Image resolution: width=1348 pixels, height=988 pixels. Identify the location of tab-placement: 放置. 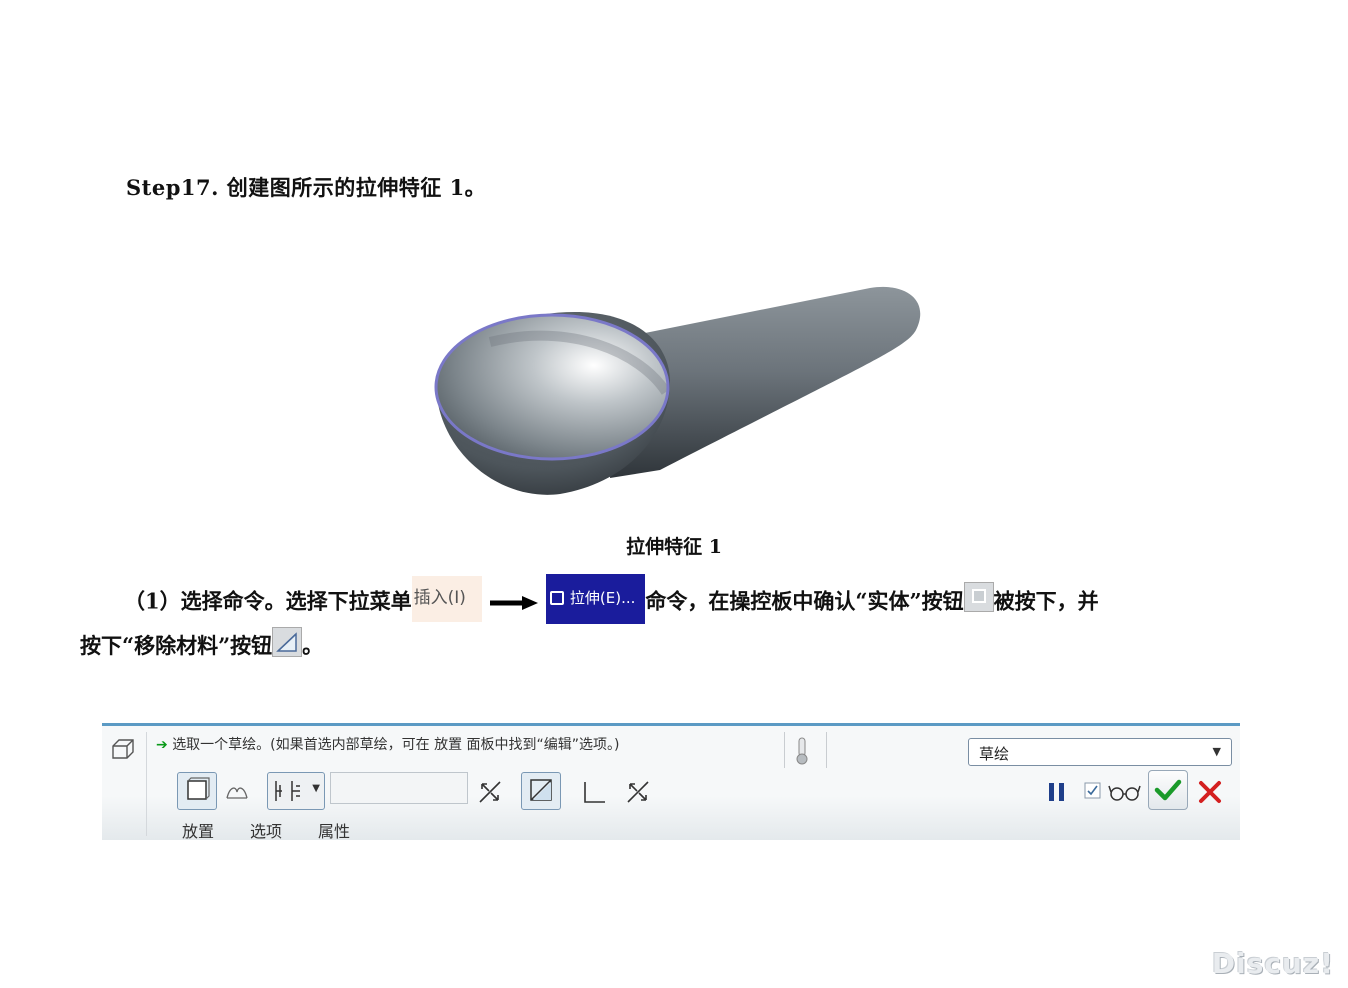
(198, 830).